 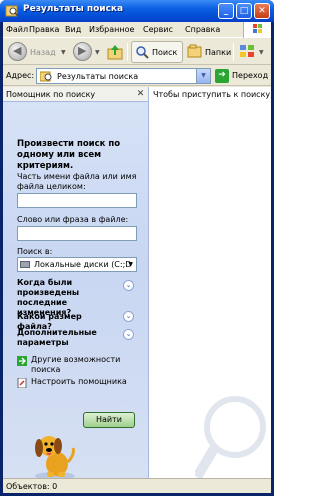 I want to click on disk-icon, so click(x=25, y=264).